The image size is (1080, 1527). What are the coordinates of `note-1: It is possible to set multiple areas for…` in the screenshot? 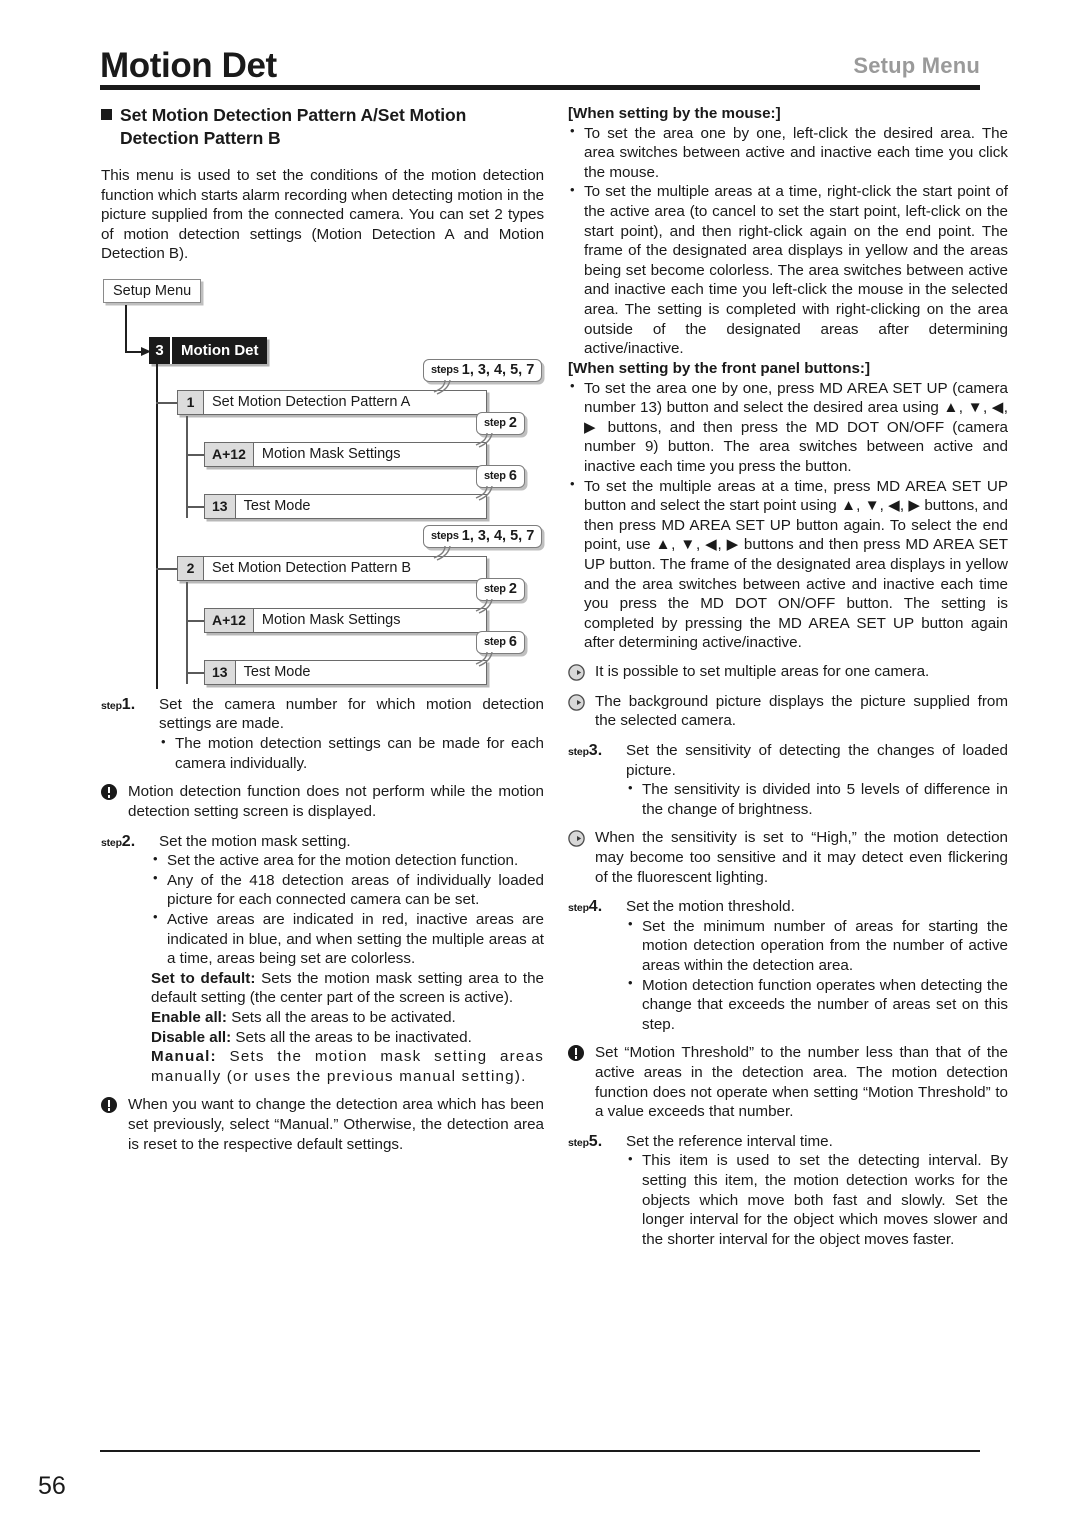 It's located at (788, 672).